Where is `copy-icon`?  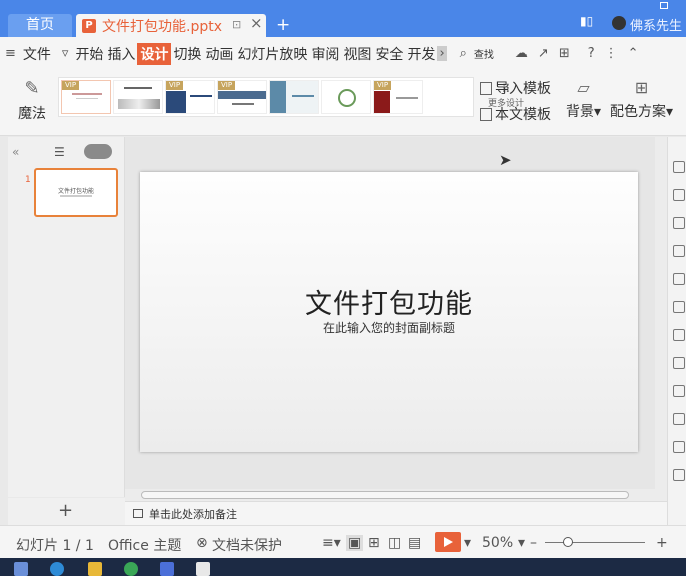
copy-icon is located at coordinates (679, 195).